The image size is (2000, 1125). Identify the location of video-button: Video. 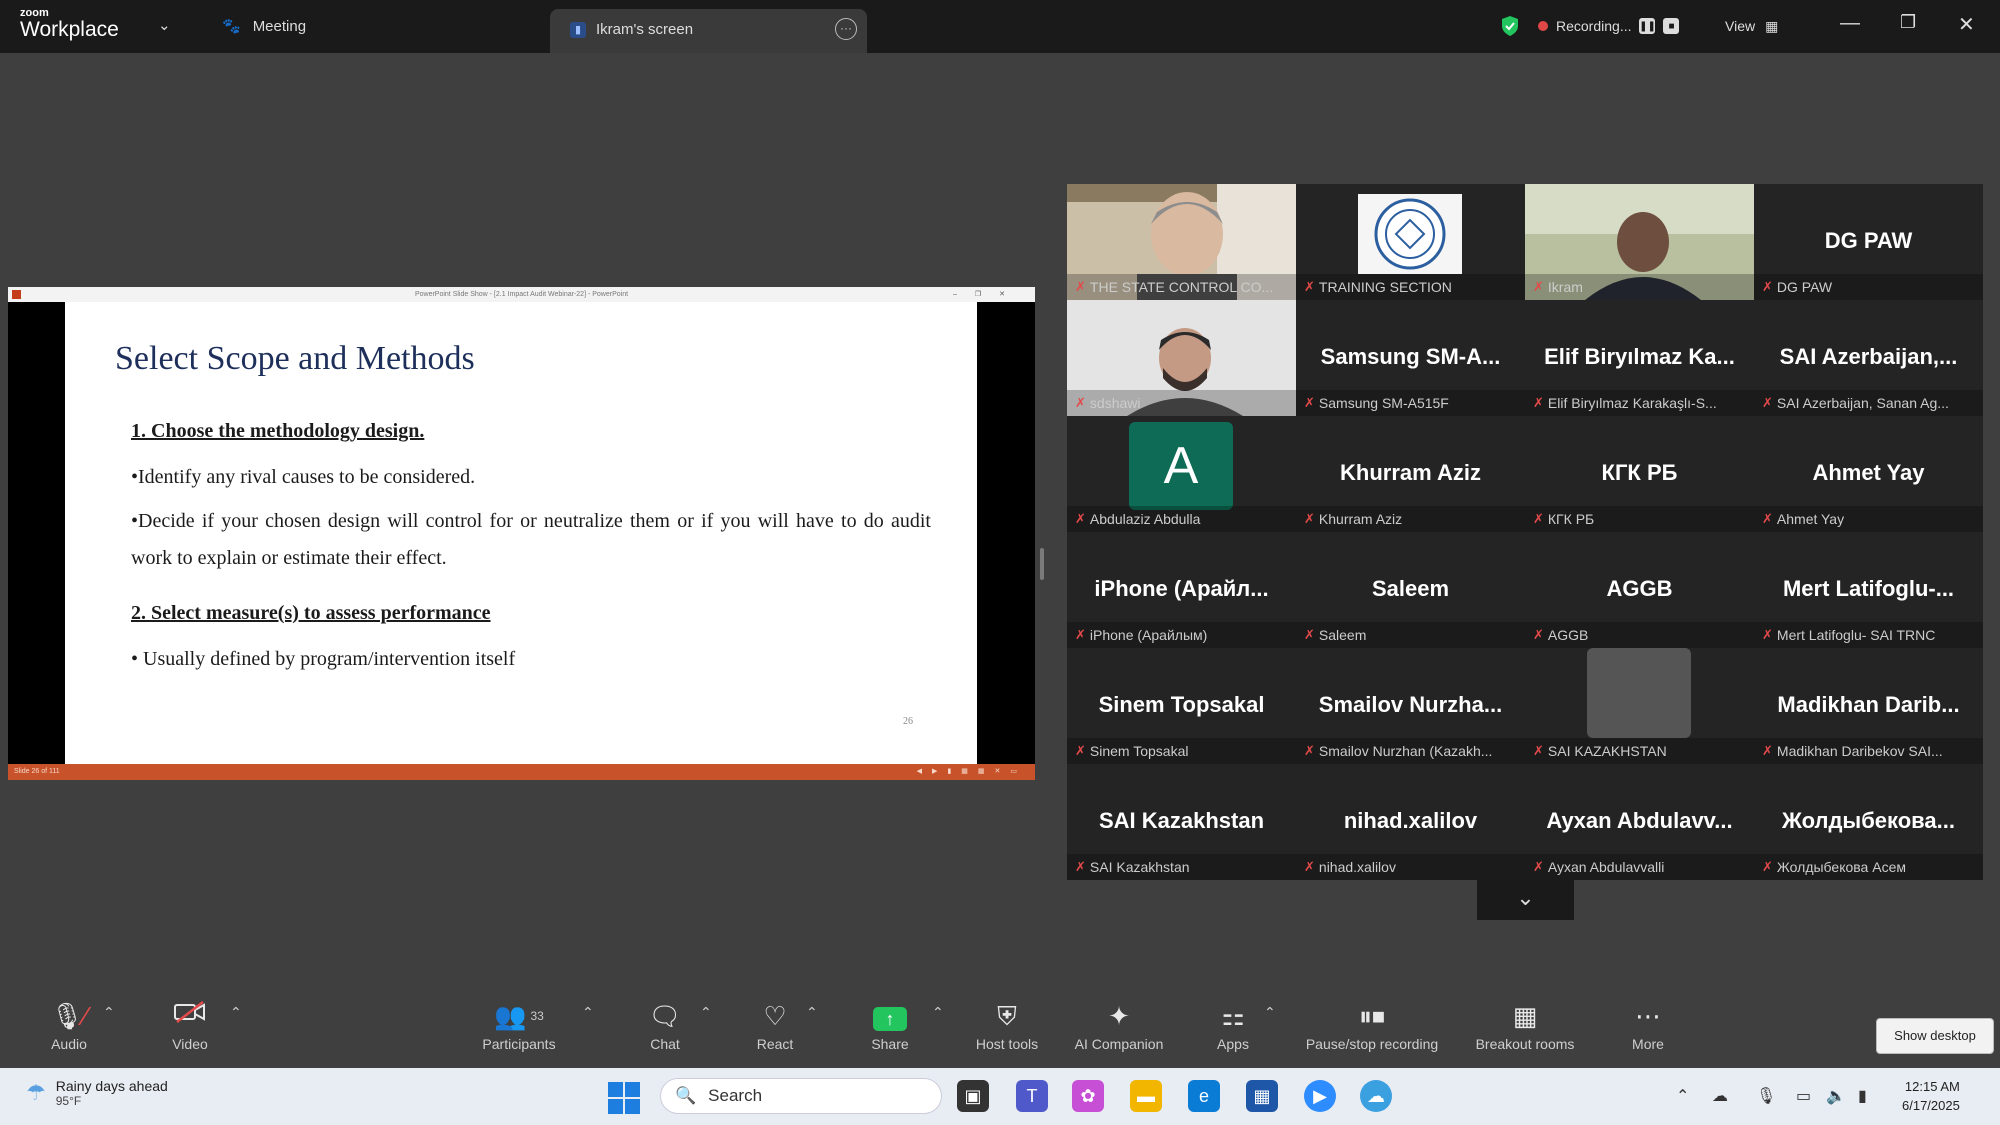
(190, 1025).